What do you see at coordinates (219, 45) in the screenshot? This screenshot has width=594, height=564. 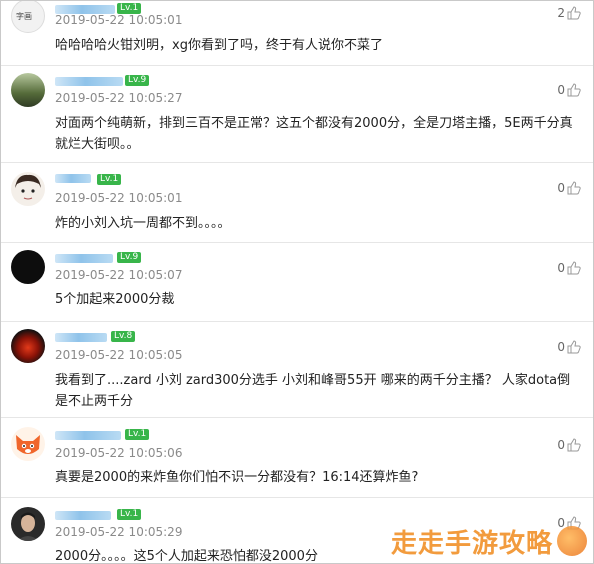 I see `comment-text: 哈哈哈哈火钳刘明，xg你看到了吗，终于有人说你不菜了` at bounding box center [219, 45].